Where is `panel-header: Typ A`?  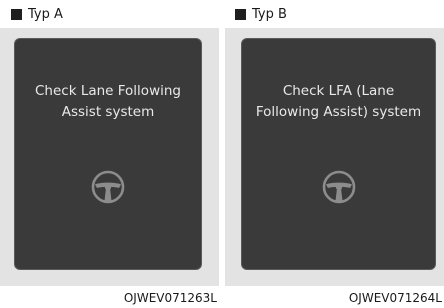
panel-header: Typ A is located at coordinates (109, 14).